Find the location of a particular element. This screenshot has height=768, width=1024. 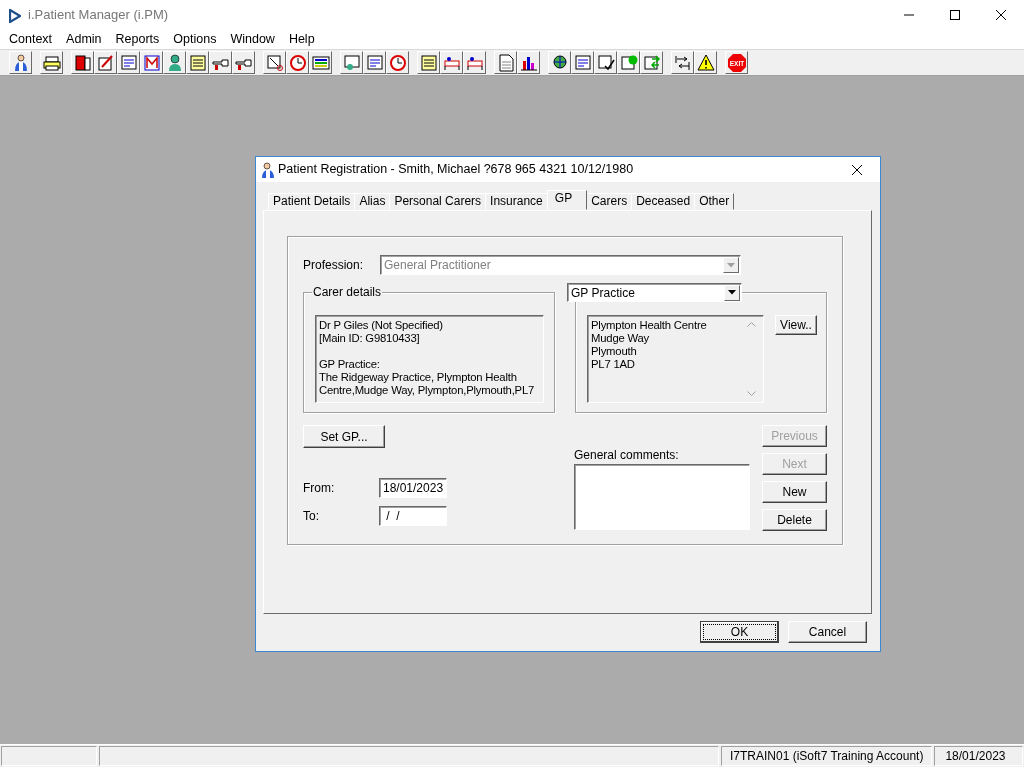

carer-details-label: Carer details is located at coordinates (347, 292).